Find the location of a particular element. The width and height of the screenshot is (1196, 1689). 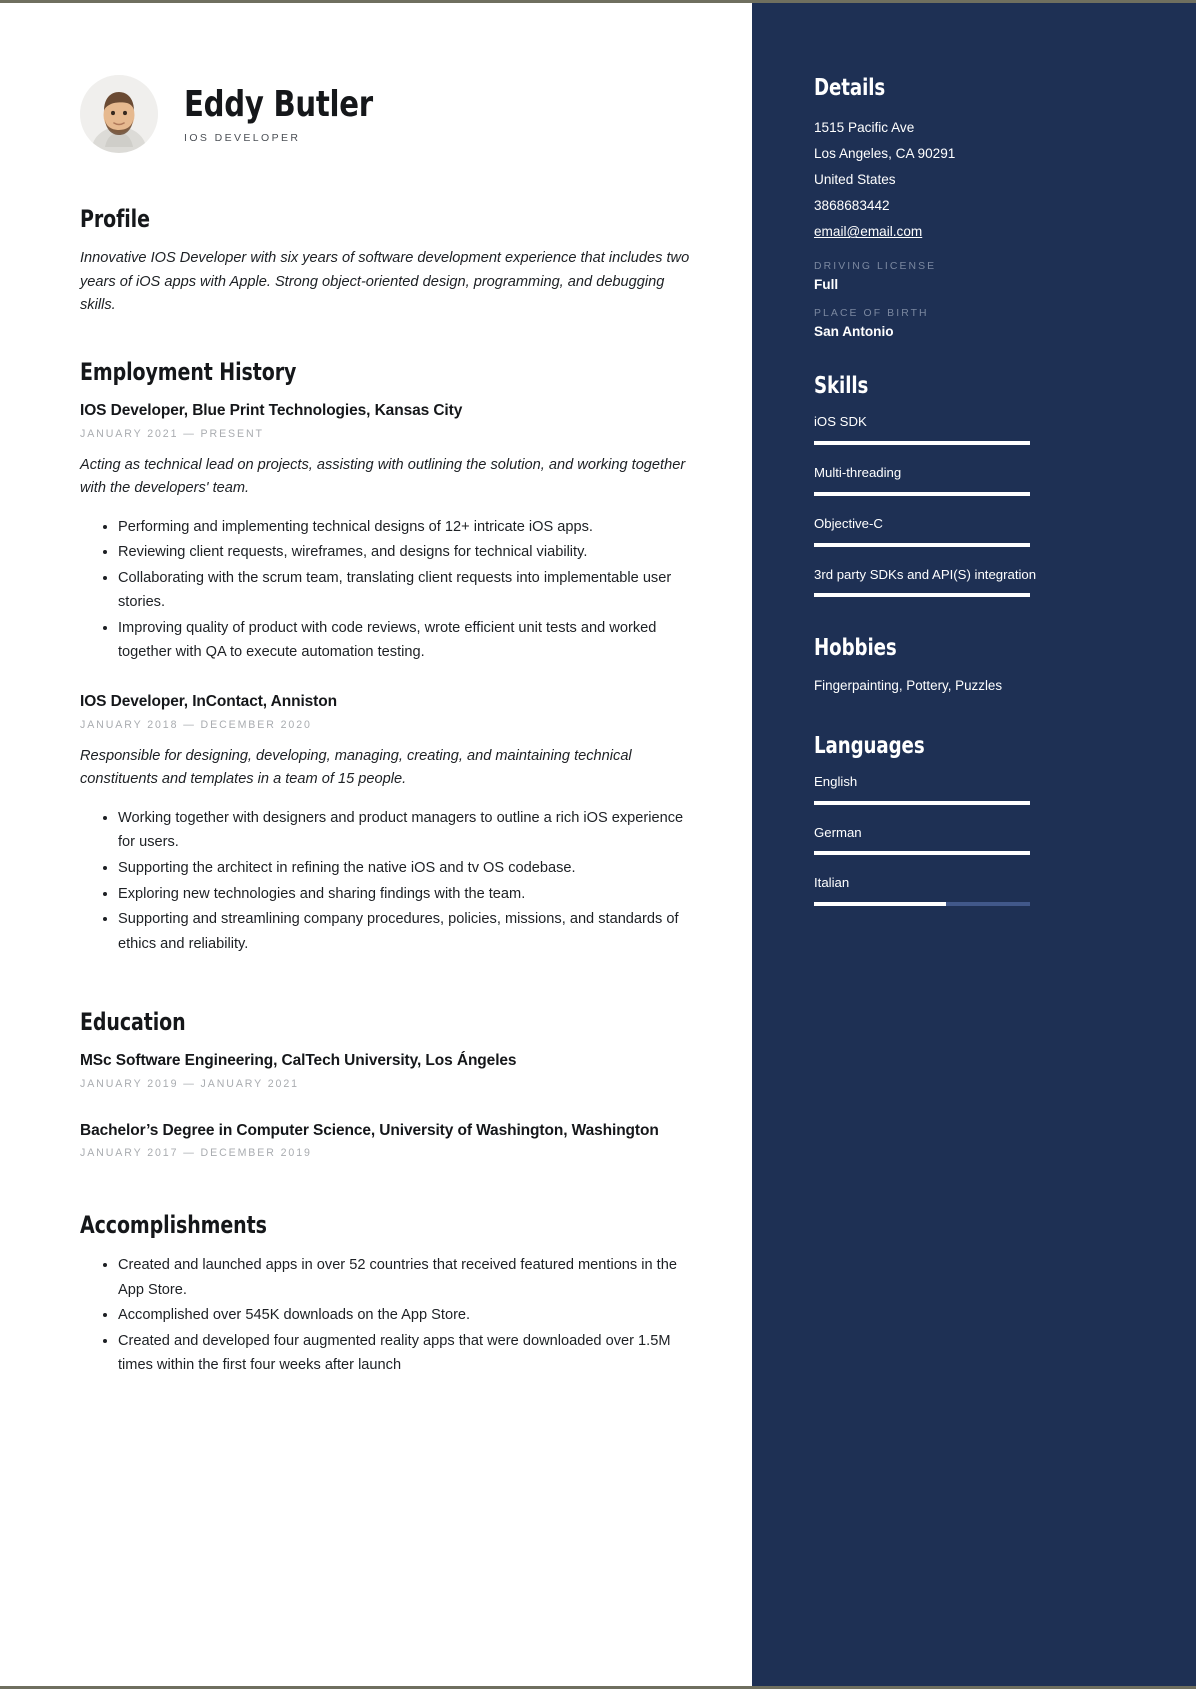

language-item: German is located at coordinates (977, 840).